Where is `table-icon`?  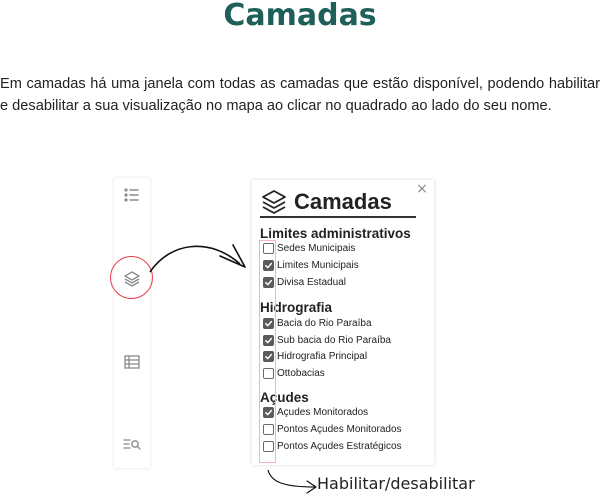 table-icon is located at coordinates (132, 362).